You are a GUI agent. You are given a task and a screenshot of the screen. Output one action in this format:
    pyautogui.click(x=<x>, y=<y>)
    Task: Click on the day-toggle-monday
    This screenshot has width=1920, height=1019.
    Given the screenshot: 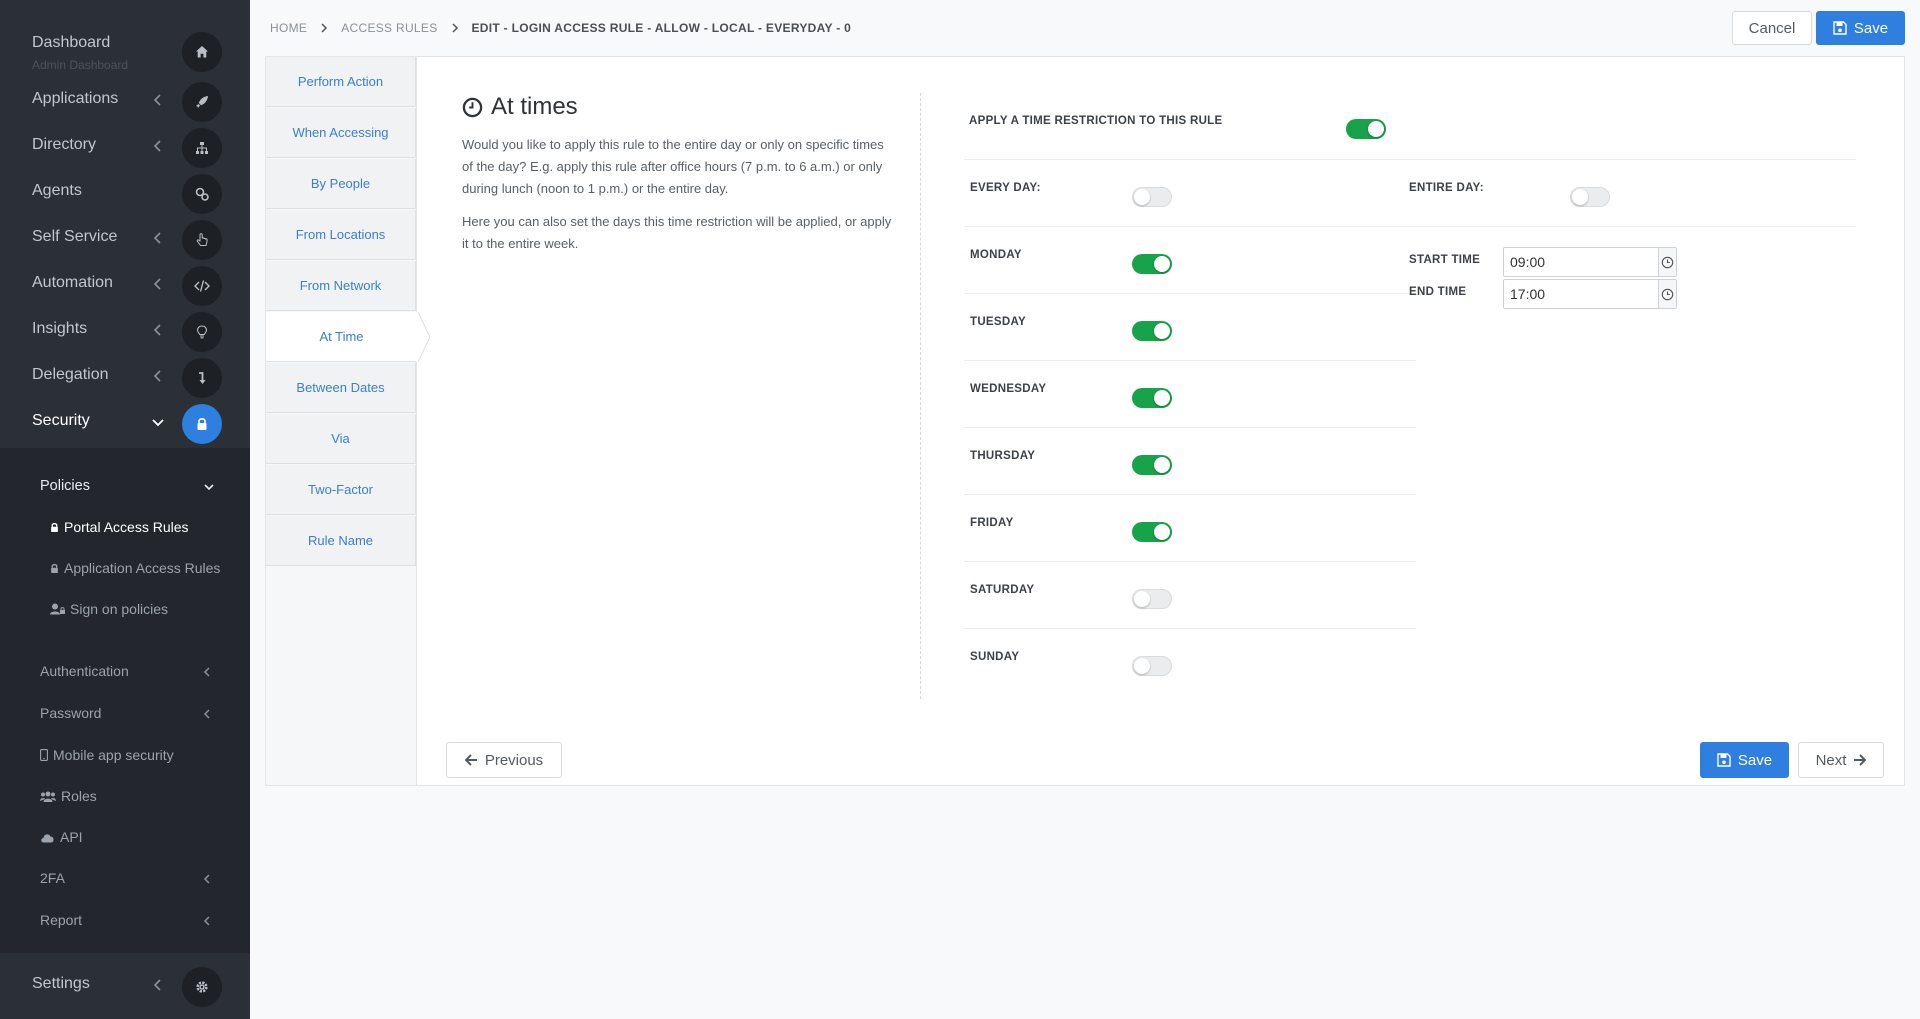 What is the action you would take?
    pyautogui.click(x=1152, y=264)
    